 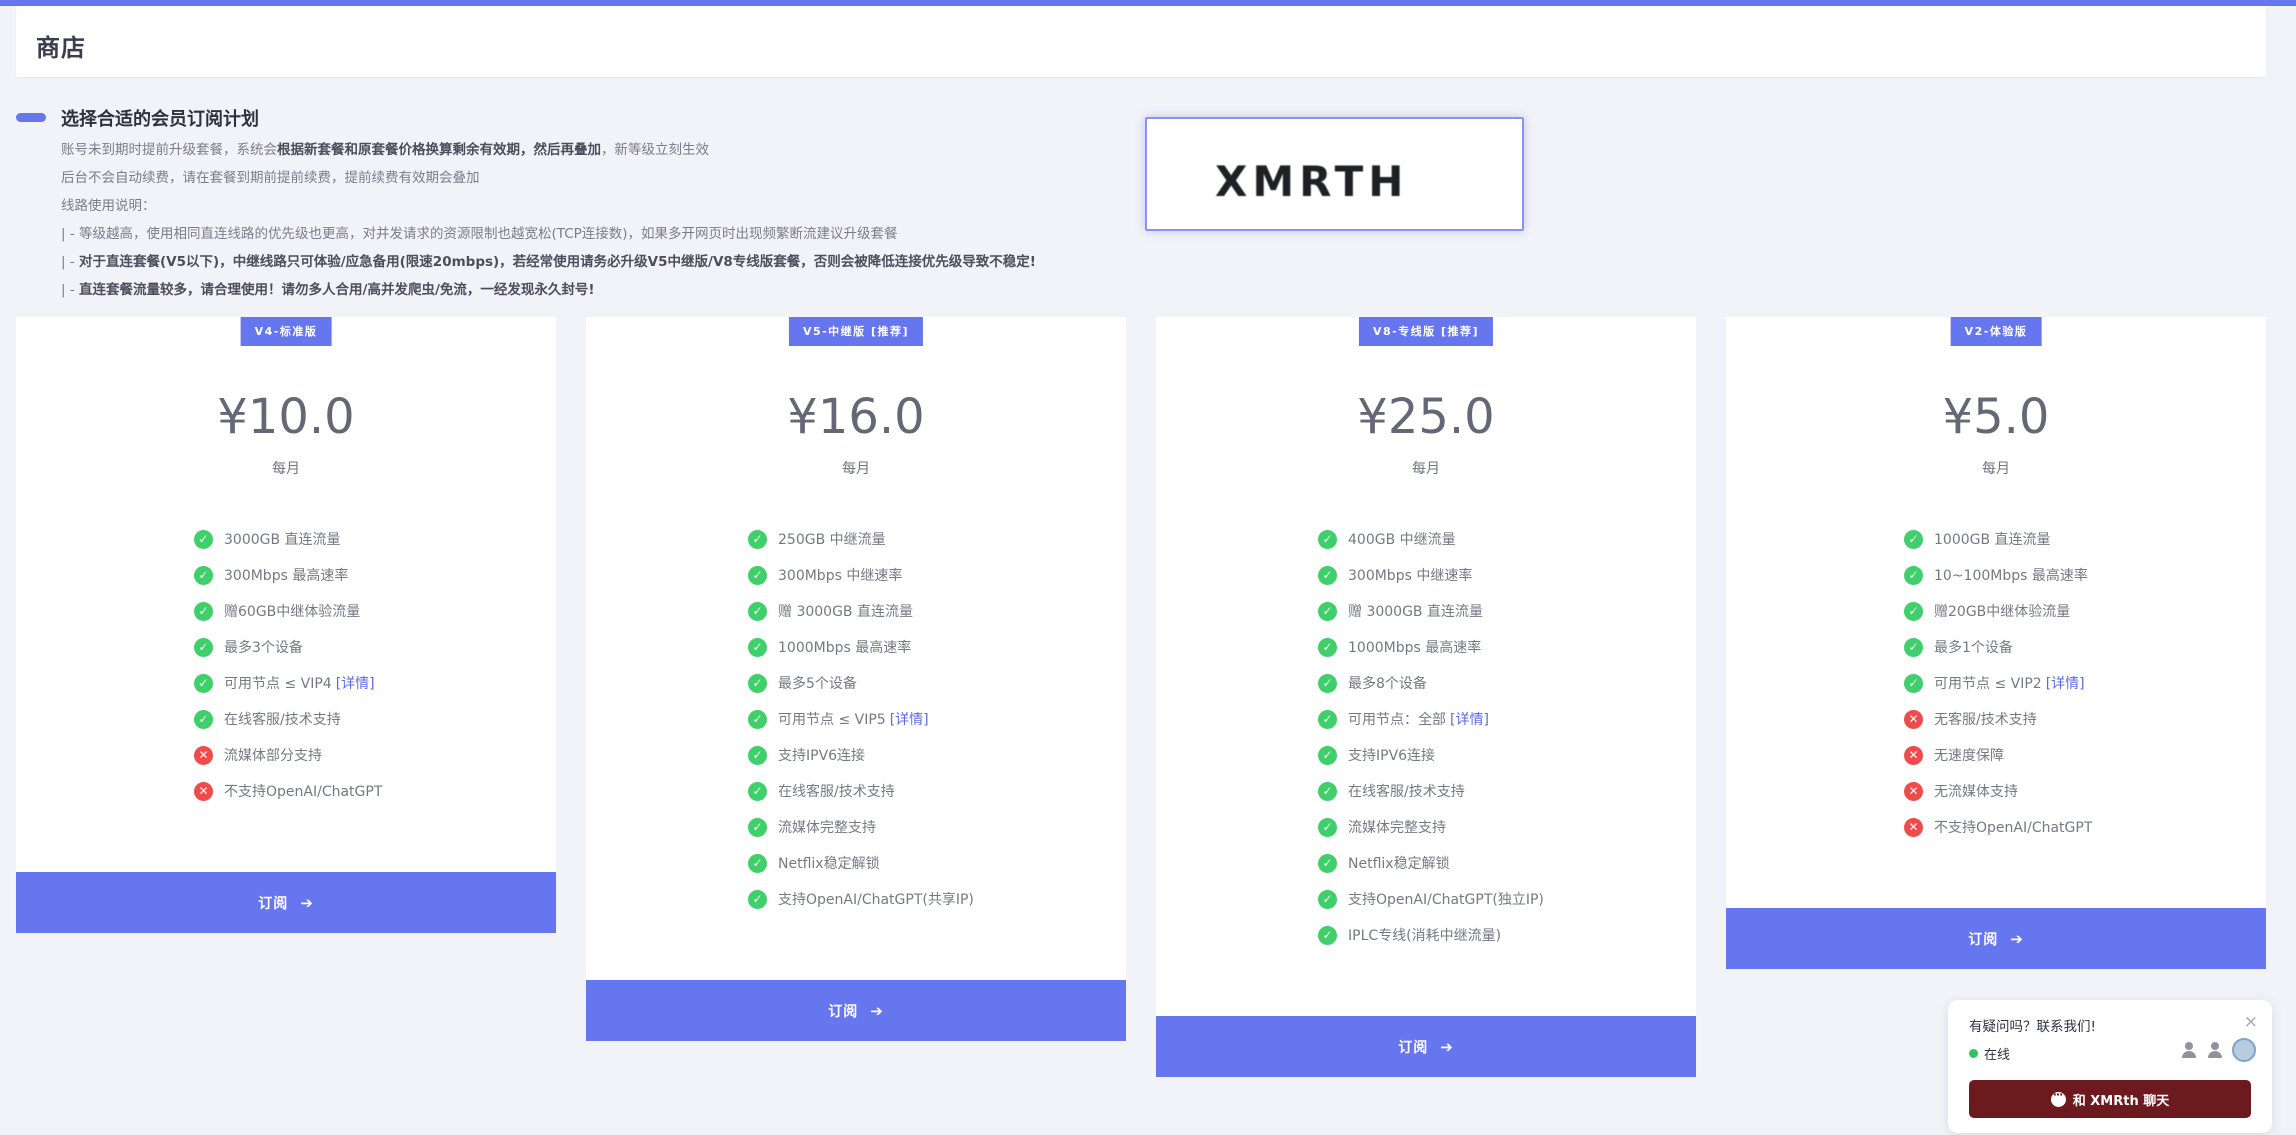 What do you see at coordinates (375, 791) in the screenshot?
I see `feature-item: ✕ 不支持OpenAI/ChatGPT` at bounding box center [375, 791].